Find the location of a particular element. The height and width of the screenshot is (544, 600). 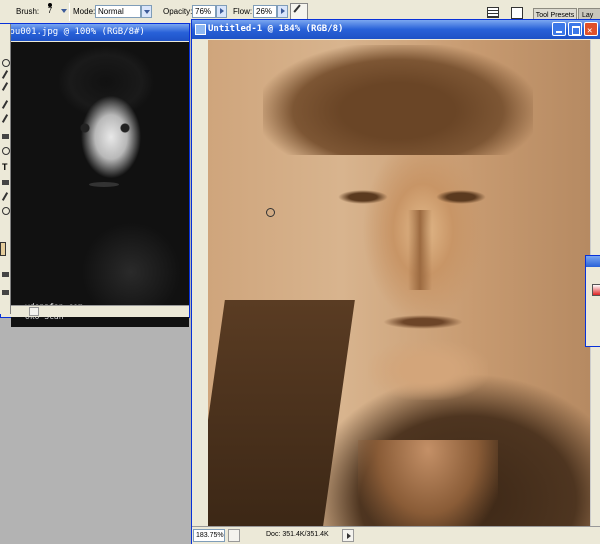

foreground-color-swatch is located at coordinates (3, 249).